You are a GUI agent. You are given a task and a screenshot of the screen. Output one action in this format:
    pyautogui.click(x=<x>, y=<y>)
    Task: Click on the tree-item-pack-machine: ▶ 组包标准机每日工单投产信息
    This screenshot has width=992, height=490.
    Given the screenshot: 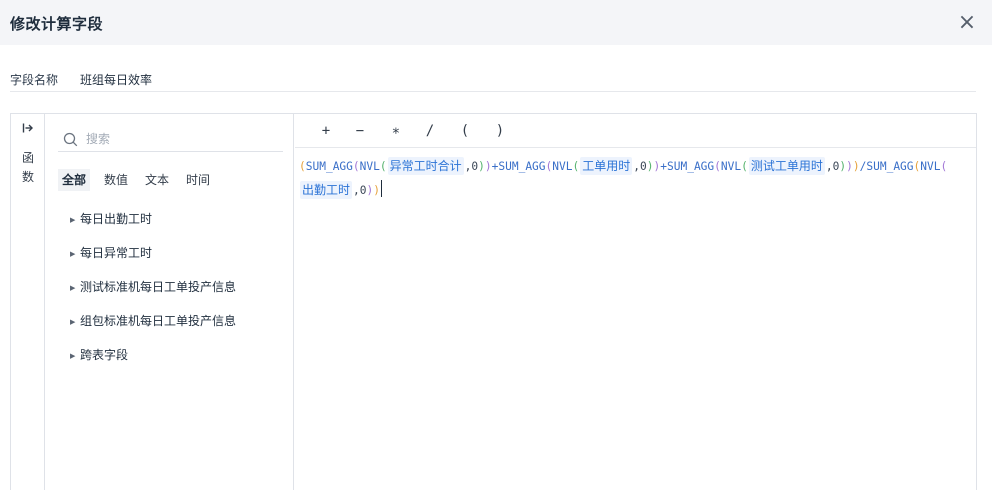 What is the action you would take?
    pyautogui.click(x=153, y=321)
    